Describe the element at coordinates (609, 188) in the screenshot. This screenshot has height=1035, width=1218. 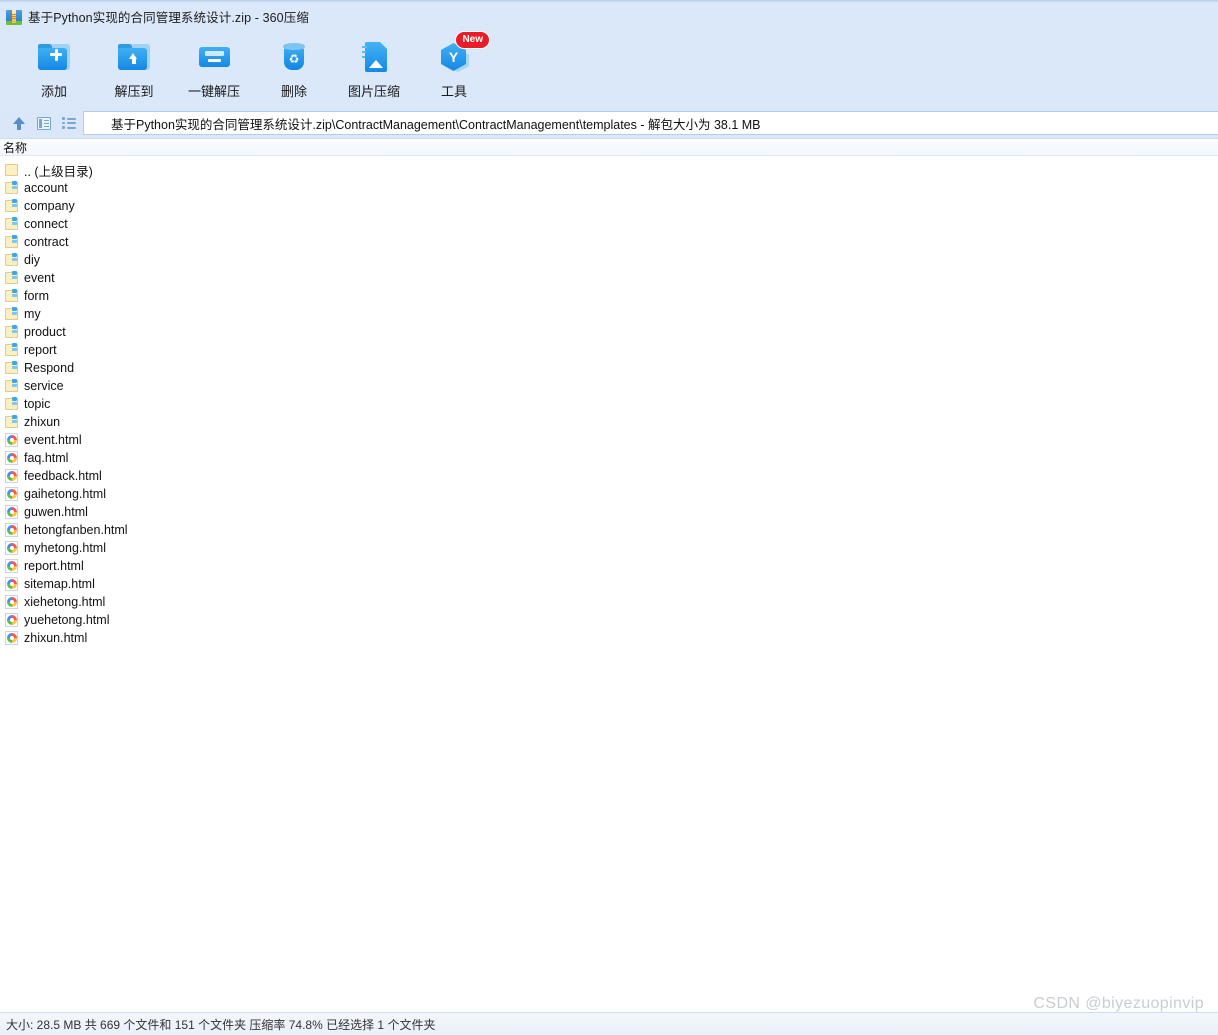
I see `file-list-row: account` at that location.